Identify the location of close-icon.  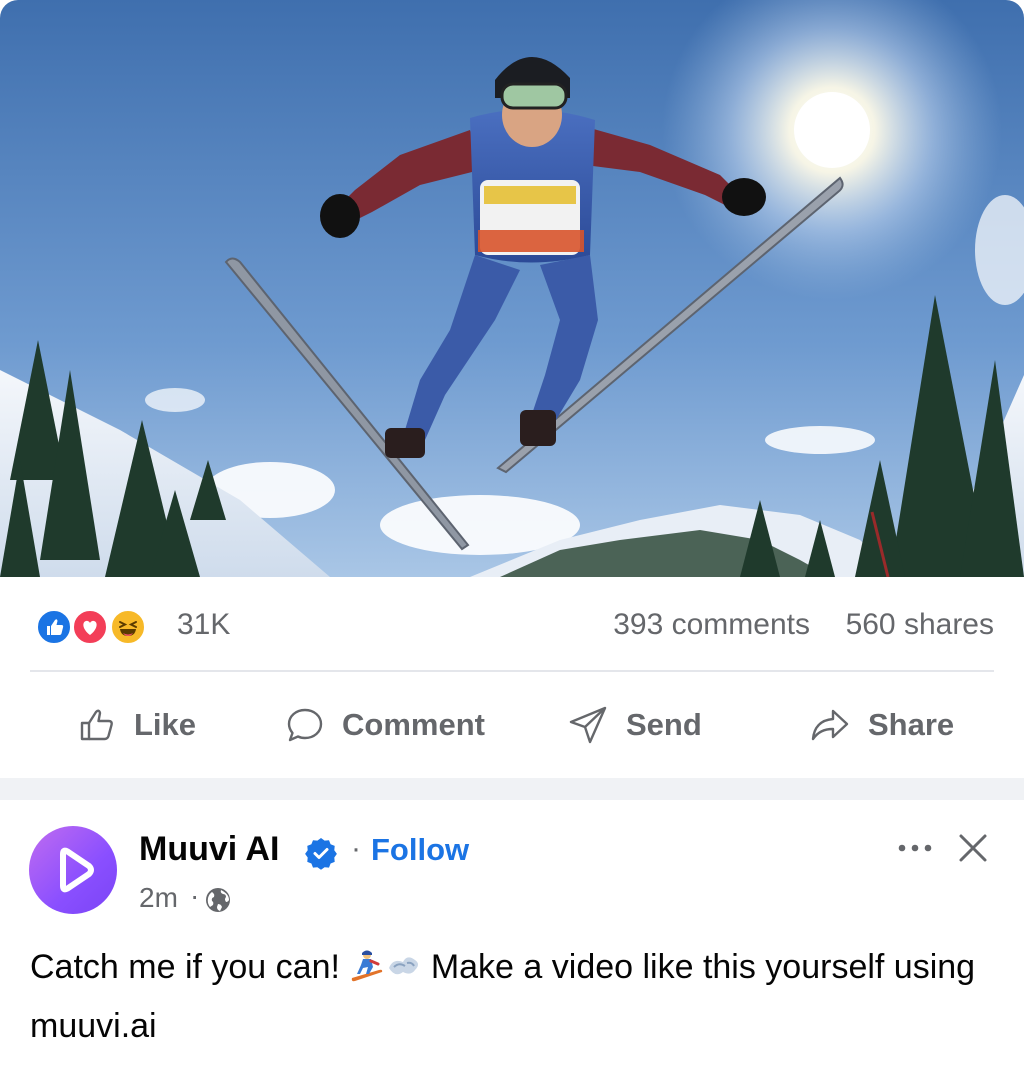
(973, 848).